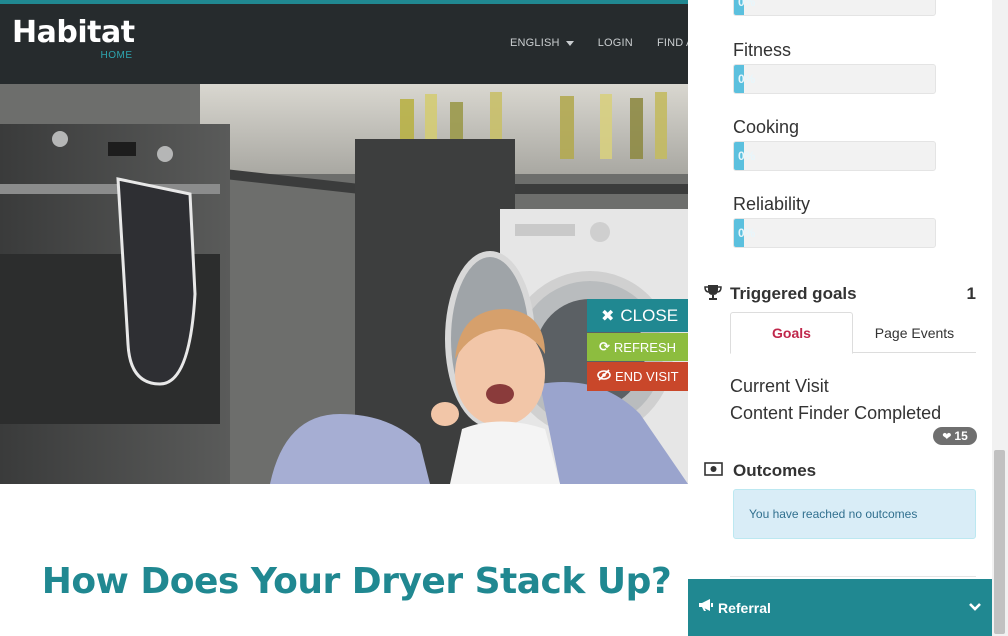 The image size is (1008, 636). What do you see at coordinates (791, 333) in the screenshot?
I see `tab-goals: Goals` at bounding box center [791, 333].